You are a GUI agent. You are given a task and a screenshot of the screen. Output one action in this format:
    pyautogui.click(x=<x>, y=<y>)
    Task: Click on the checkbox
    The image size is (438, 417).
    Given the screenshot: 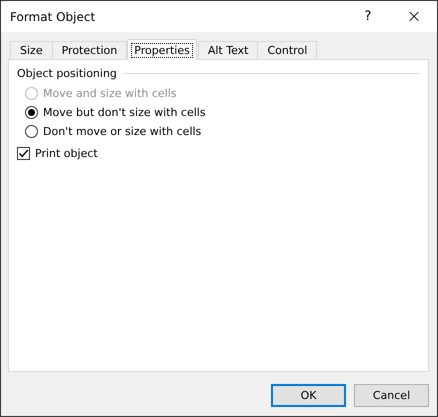 What is the action you would take?
    pyautogui.click(x=23, y=153)
    